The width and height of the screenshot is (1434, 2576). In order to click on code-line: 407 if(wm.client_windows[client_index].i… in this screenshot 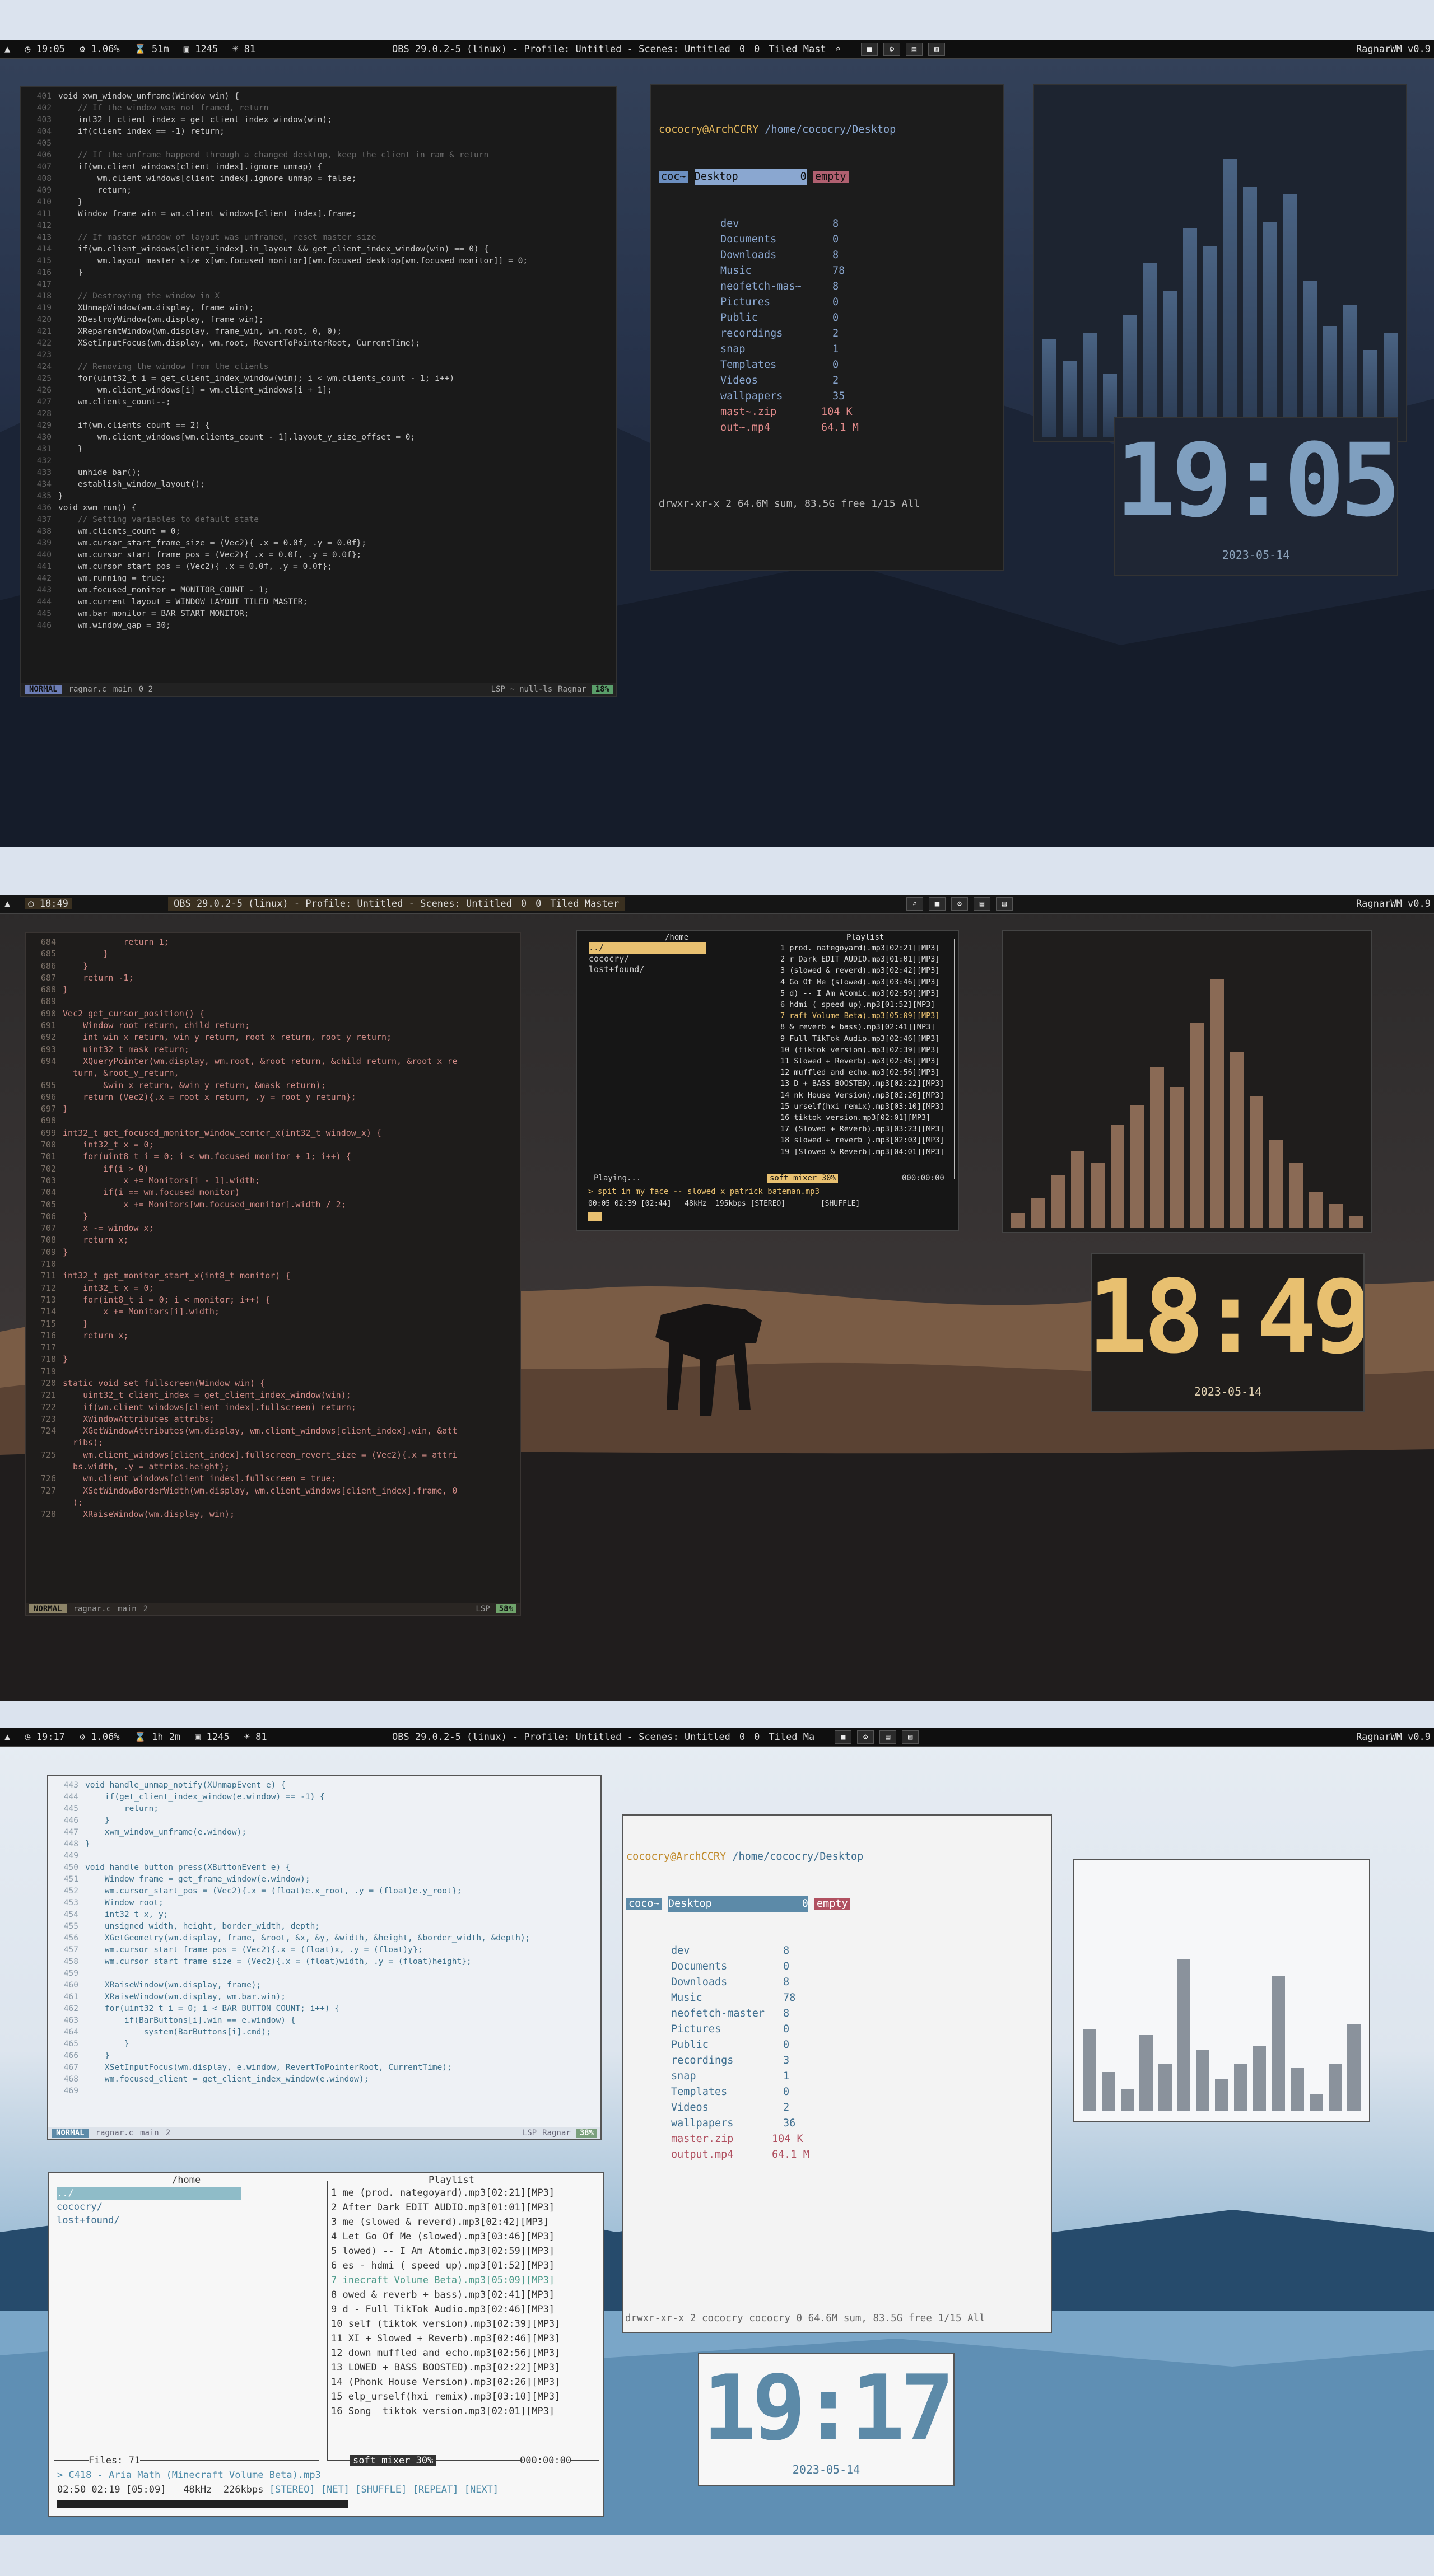, I will do `click(319, 167)`.